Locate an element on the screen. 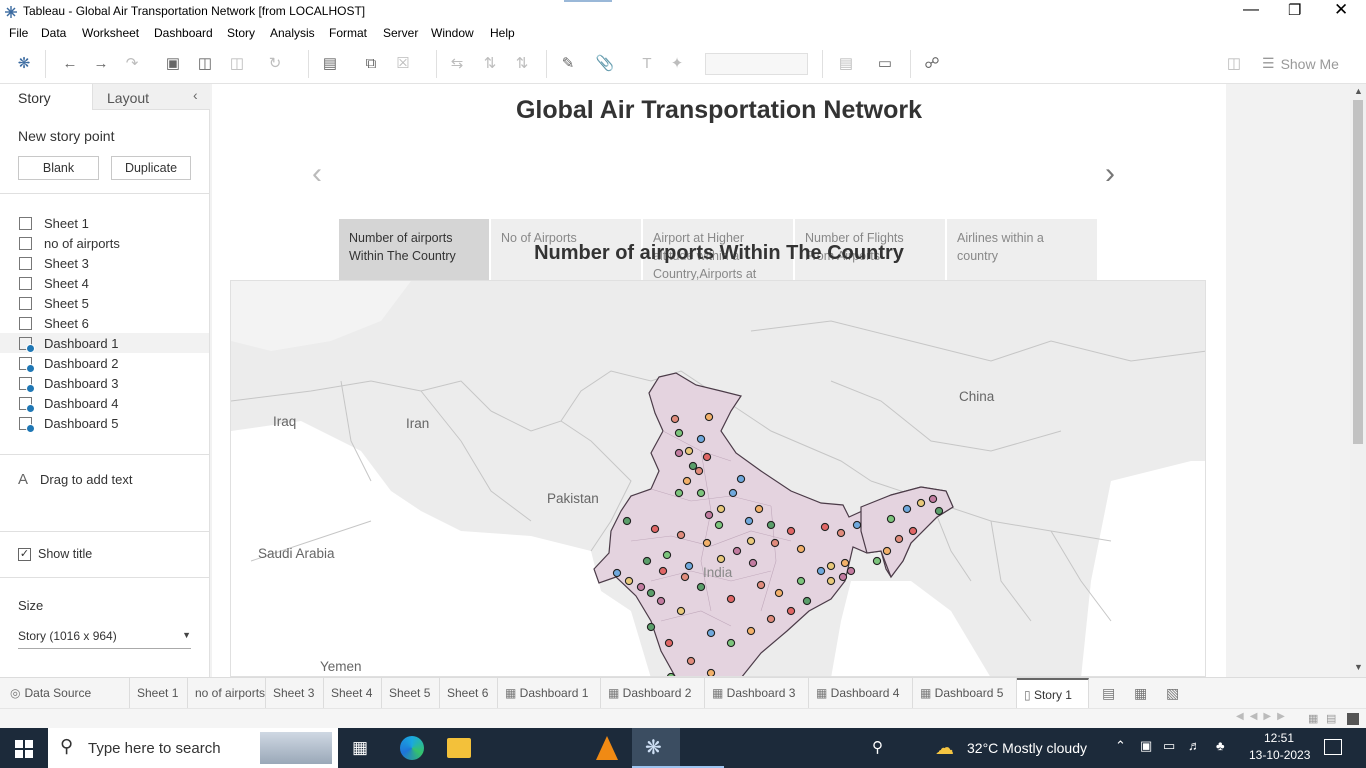 This screenshot has width=1366, height=768. vertical-scrollbar: ▲ ▼ is located at coordinates (1358, 380).